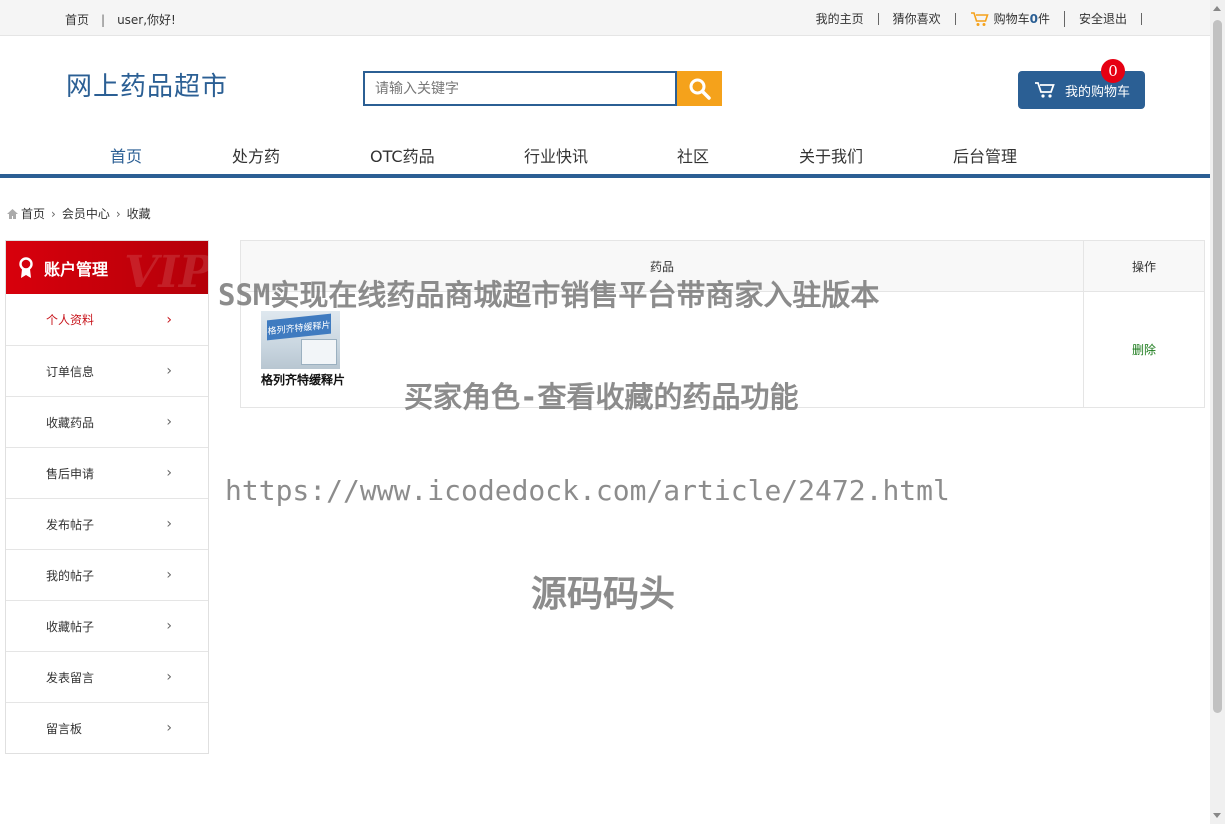 This screenshot has height=824, width=1225. What do you see at coordinates (603, 594) in the screenshot?
I see `watermark-brand: 源码码头` at bounding box center [603, 594].